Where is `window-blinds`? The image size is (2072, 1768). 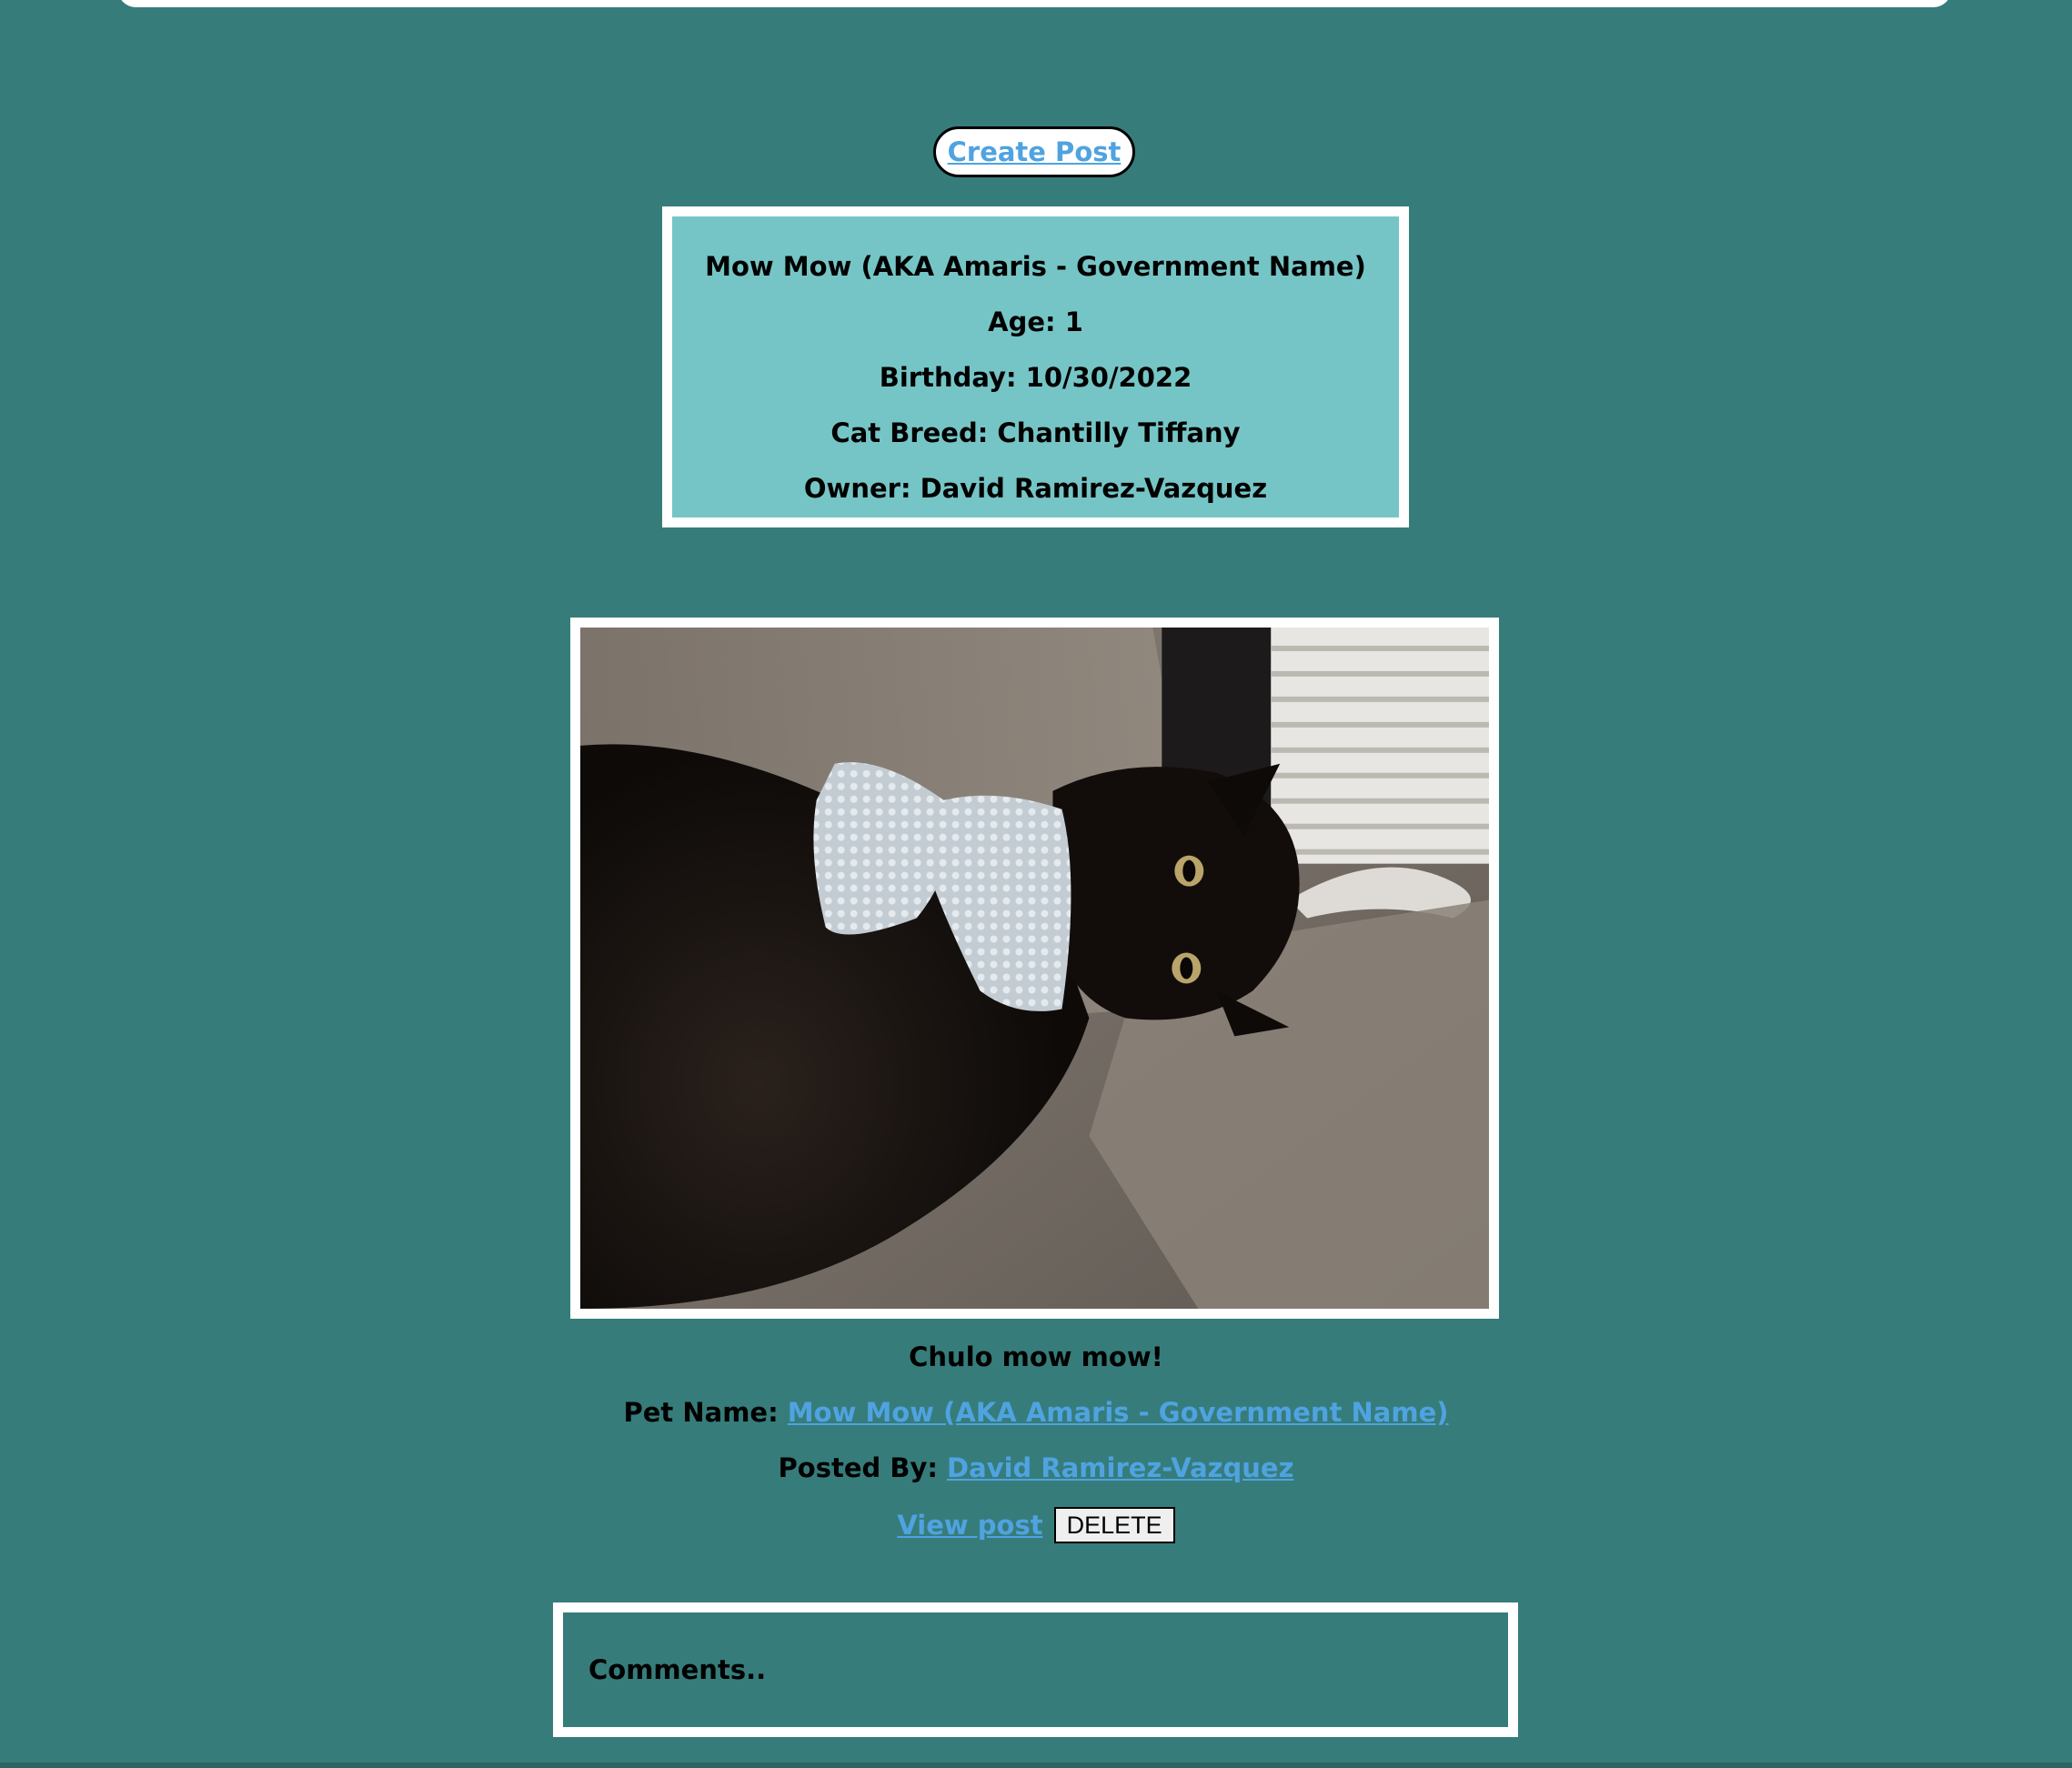 window-blinds is located at coordinates (1380, 746).